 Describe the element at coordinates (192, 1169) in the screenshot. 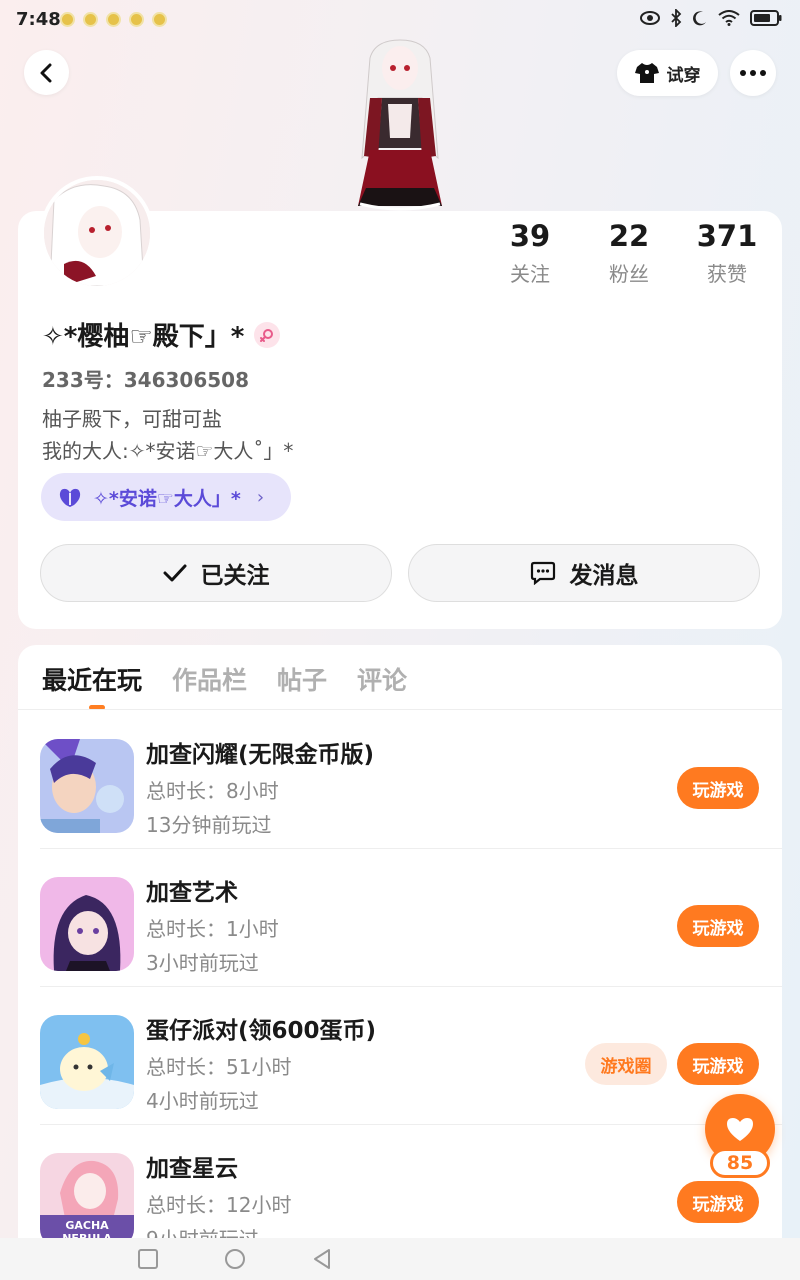

I see `game-title: 加查星云` at that location.